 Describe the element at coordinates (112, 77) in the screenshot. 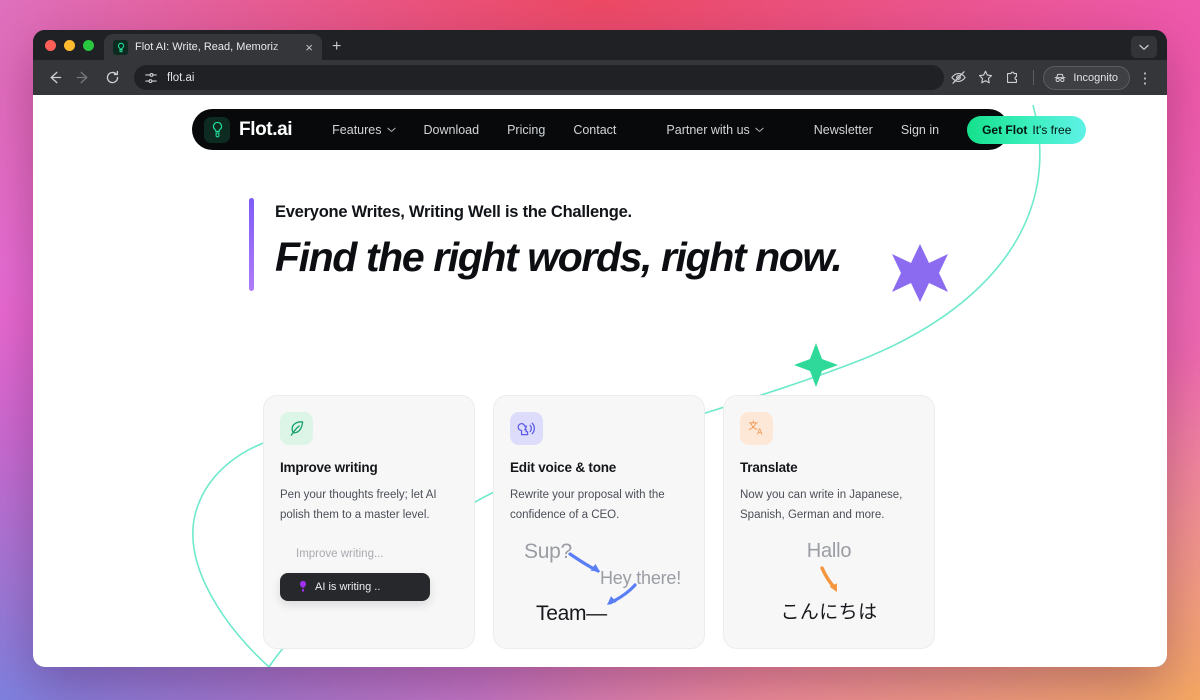

I see `reload-button-icon` at that location.